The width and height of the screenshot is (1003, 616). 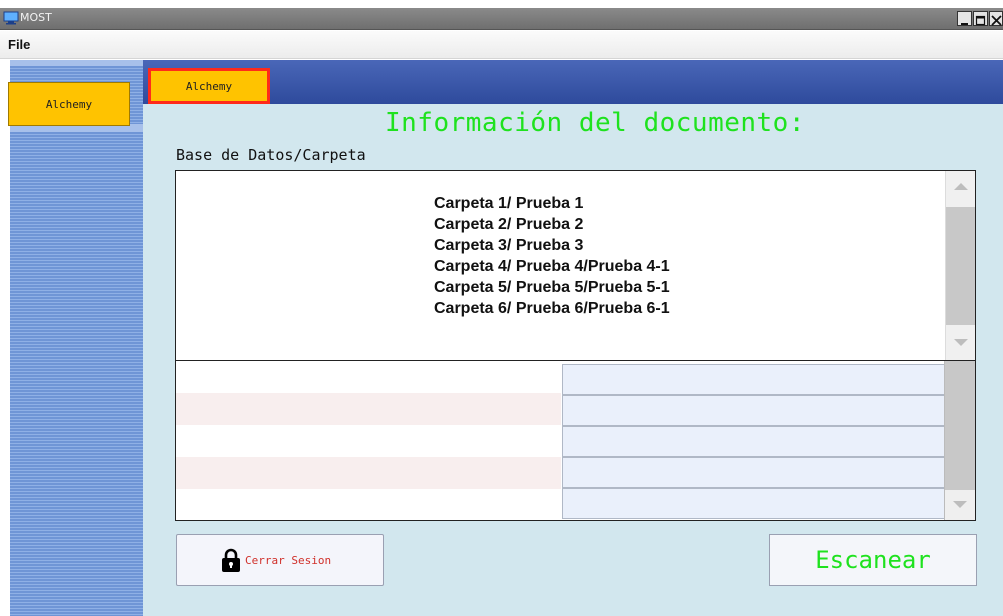 I want to click on scroll-thumb, so click(x=960, y=266).